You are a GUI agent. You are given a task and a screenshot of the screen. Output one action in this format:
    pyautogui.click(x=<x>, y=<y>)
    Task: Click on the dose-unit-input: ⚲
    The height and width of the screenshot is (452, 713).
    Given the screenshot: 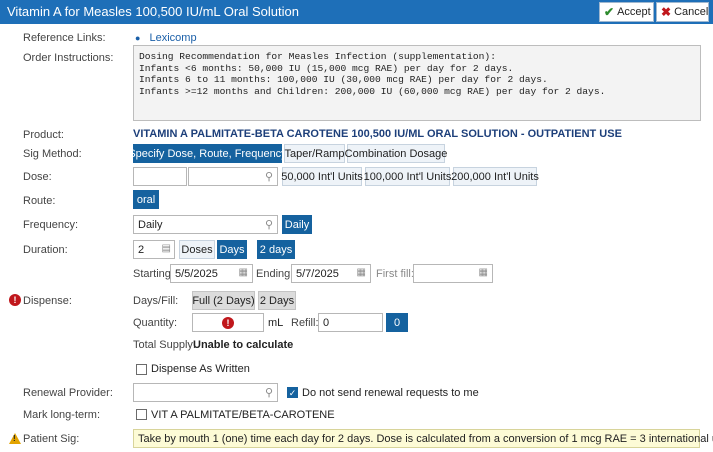 What is the action you would take?
    pyautogui.click(x=233, y=176)
    